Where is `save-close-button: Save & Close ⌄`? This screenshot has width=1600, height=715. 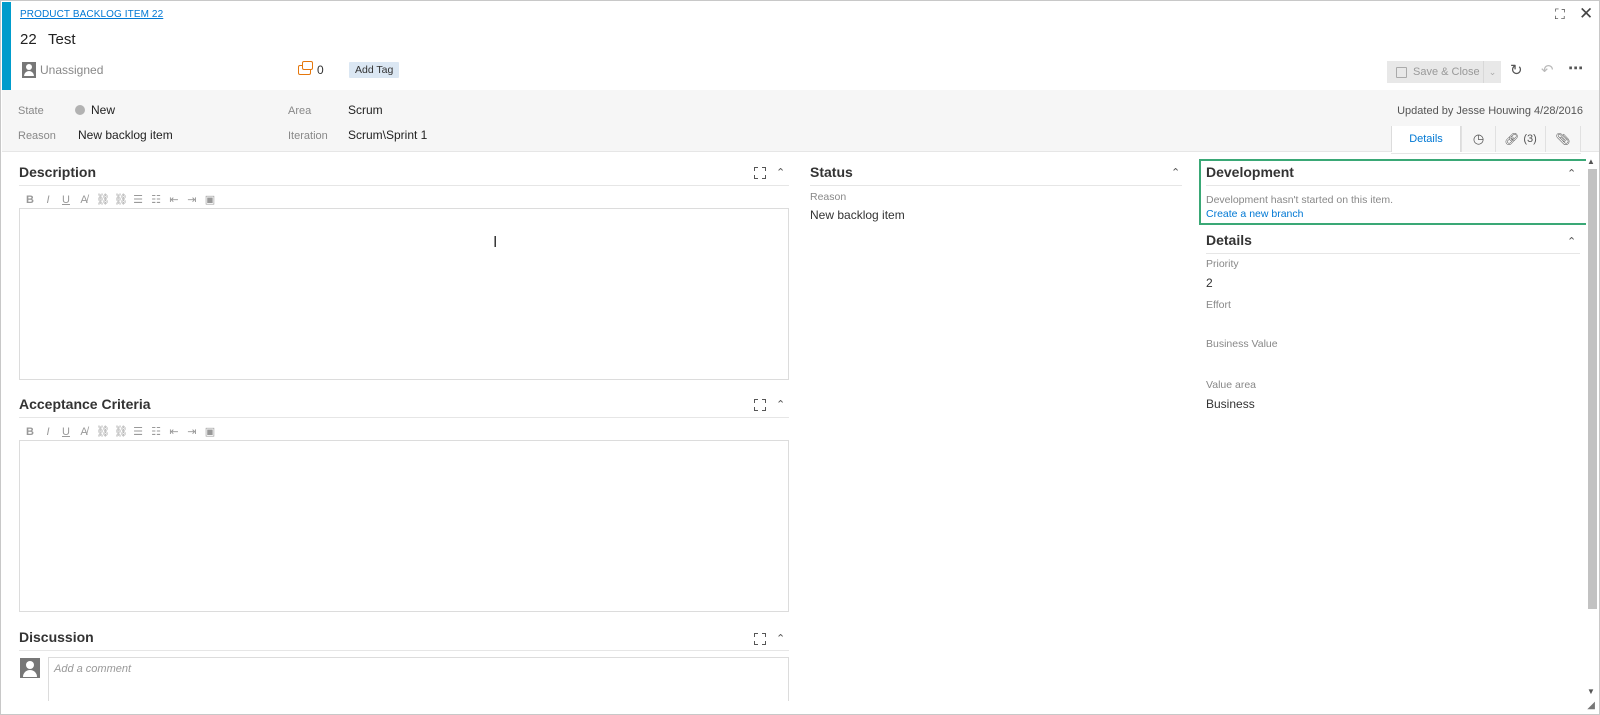
save-close-button: Save & Close ⌄ is located at coordinates (1444, 72).